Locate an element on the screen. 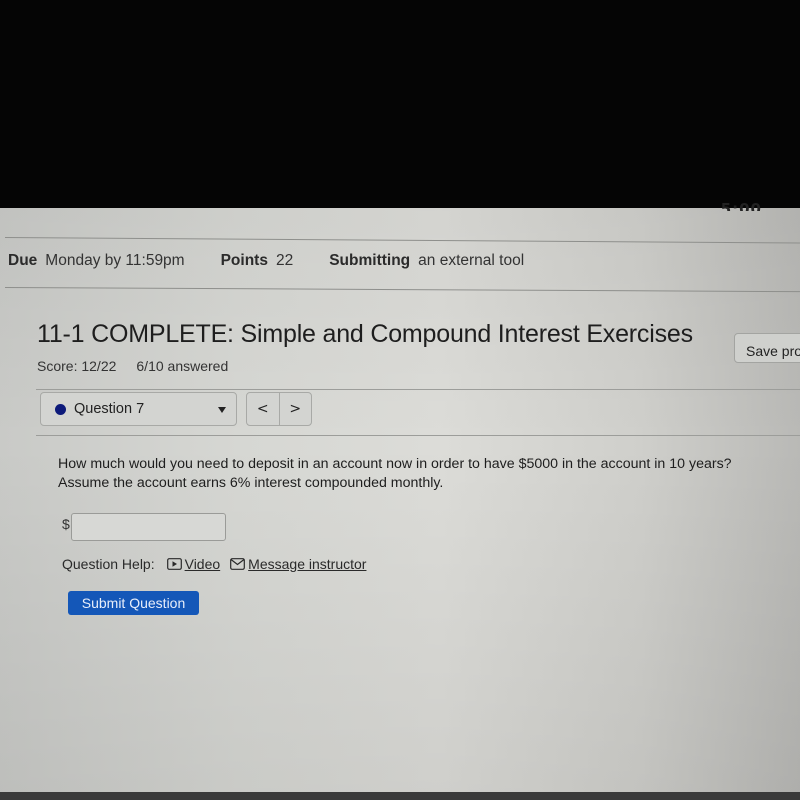 Image resolution: width=800 pixels, height=800 pixels. due-label: Due is located at coordinates (23, 260).